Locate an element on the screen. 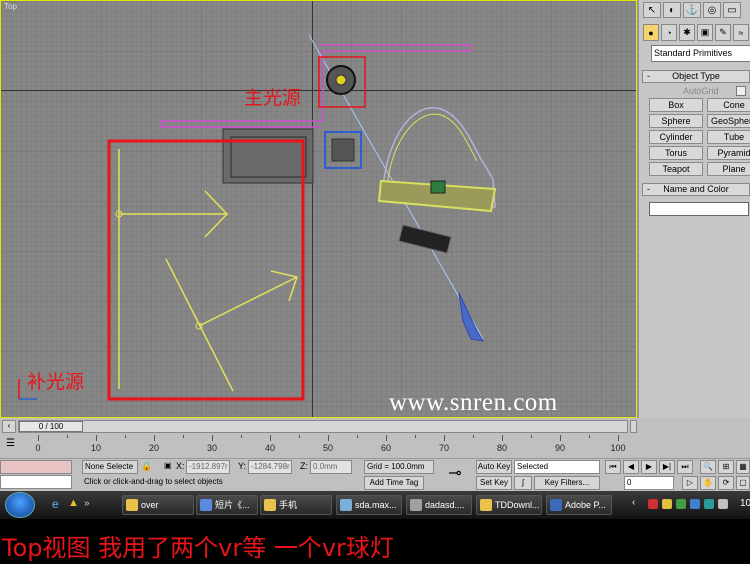 The height and width of the screenshot is (564, 750). selection-count: None Selecte is located at coordinates (110, 467).